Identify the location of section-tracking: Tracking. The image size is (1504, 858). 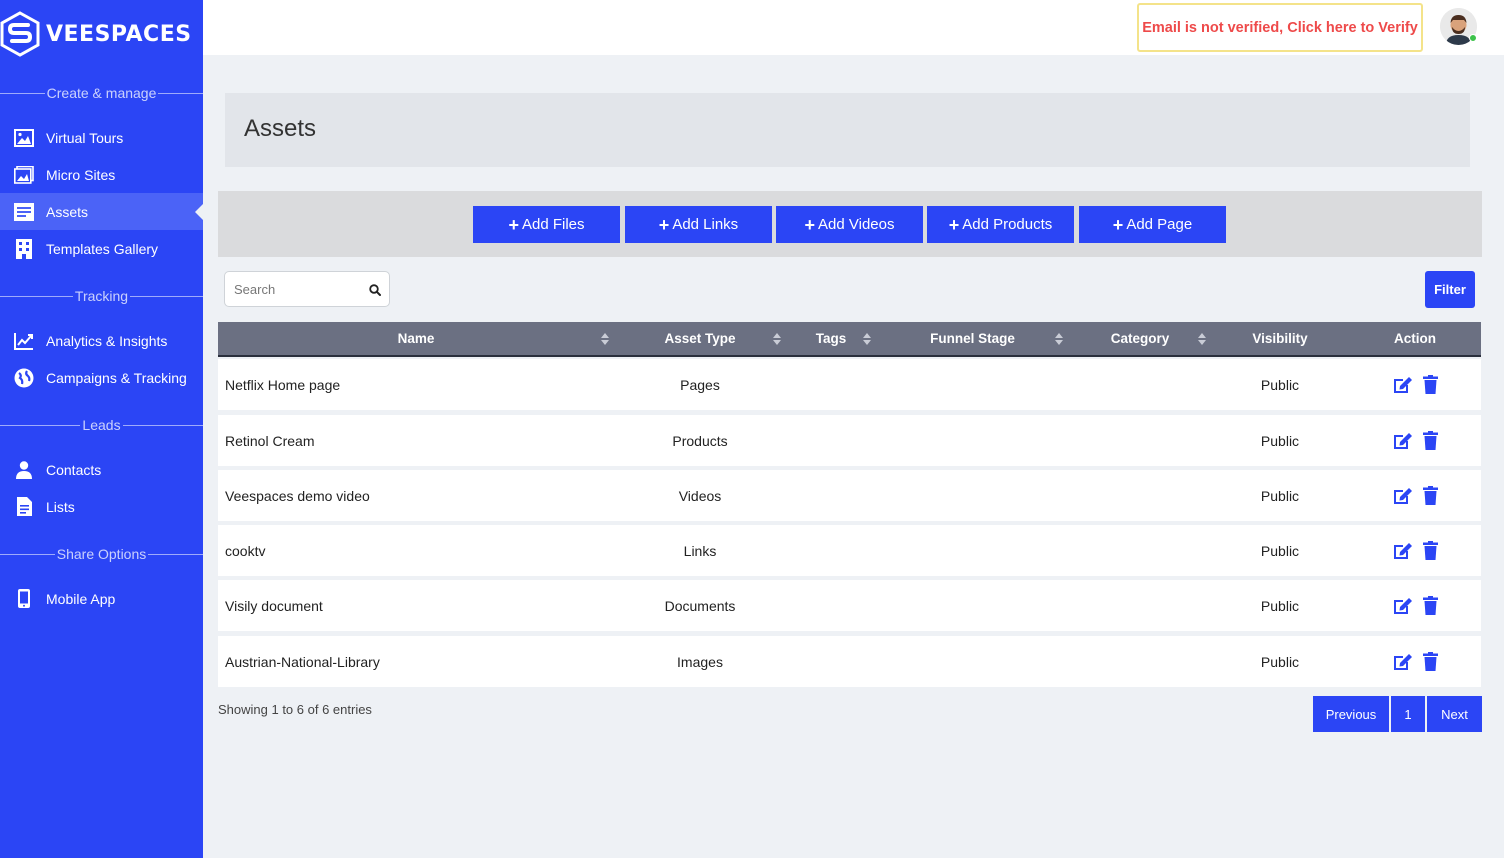
(101, 296).